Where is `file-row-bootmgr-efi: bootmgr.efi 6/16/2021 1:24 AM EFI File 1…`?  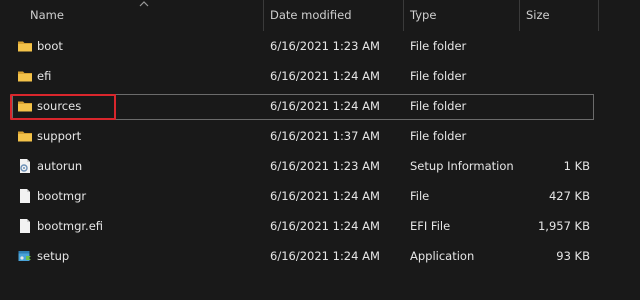
file-row-bootmgr-efi: bootmgr.efi 6/16/2021 1:24 AM EFI File 1… is located at coordinates (320, 227).